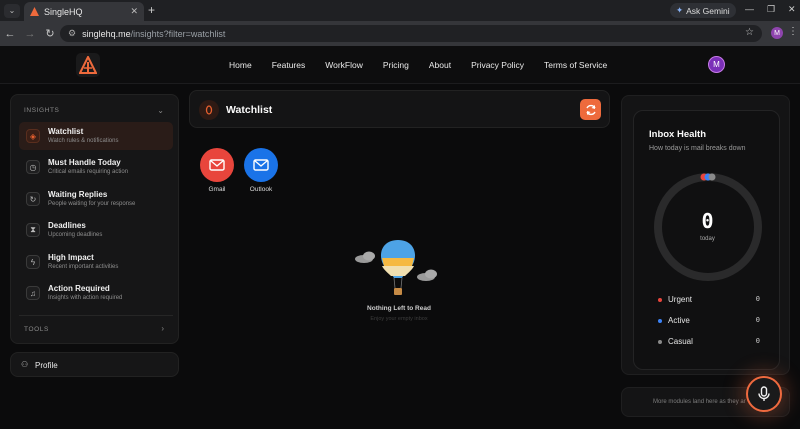  What do you see at coordinates (793, 31) in the screenshot?
I see `browser-menu-icon: ⋮` at bounding box center [793, 31].